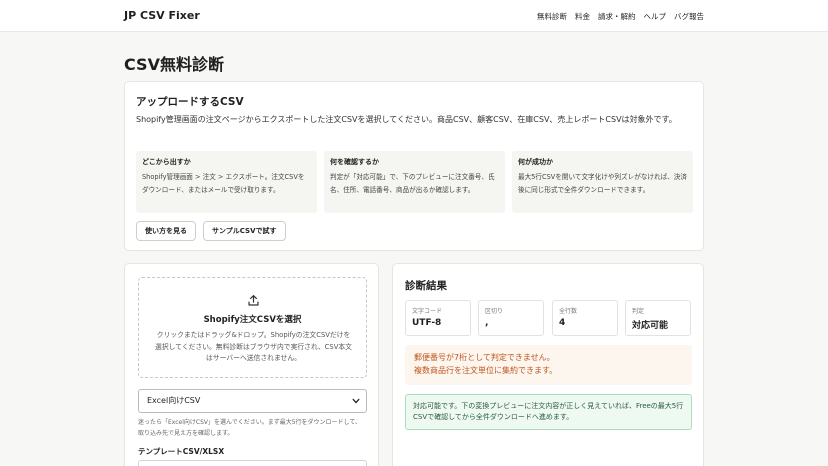  What do you see at coordinates (487, 323) in the screenshot?
I see `stat-value: ,` at bounding box center [487, 323].